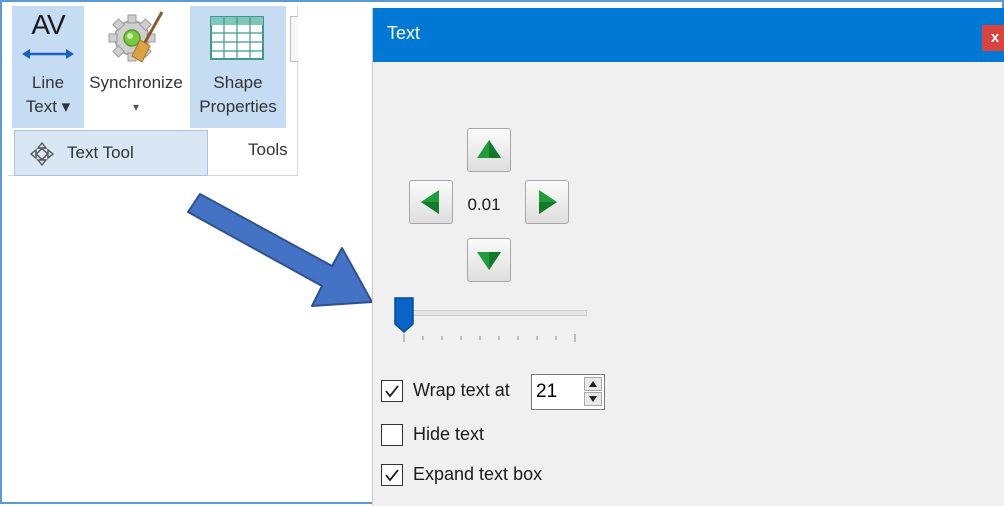  I want to click on table-grid-icon, so click(237, 38).